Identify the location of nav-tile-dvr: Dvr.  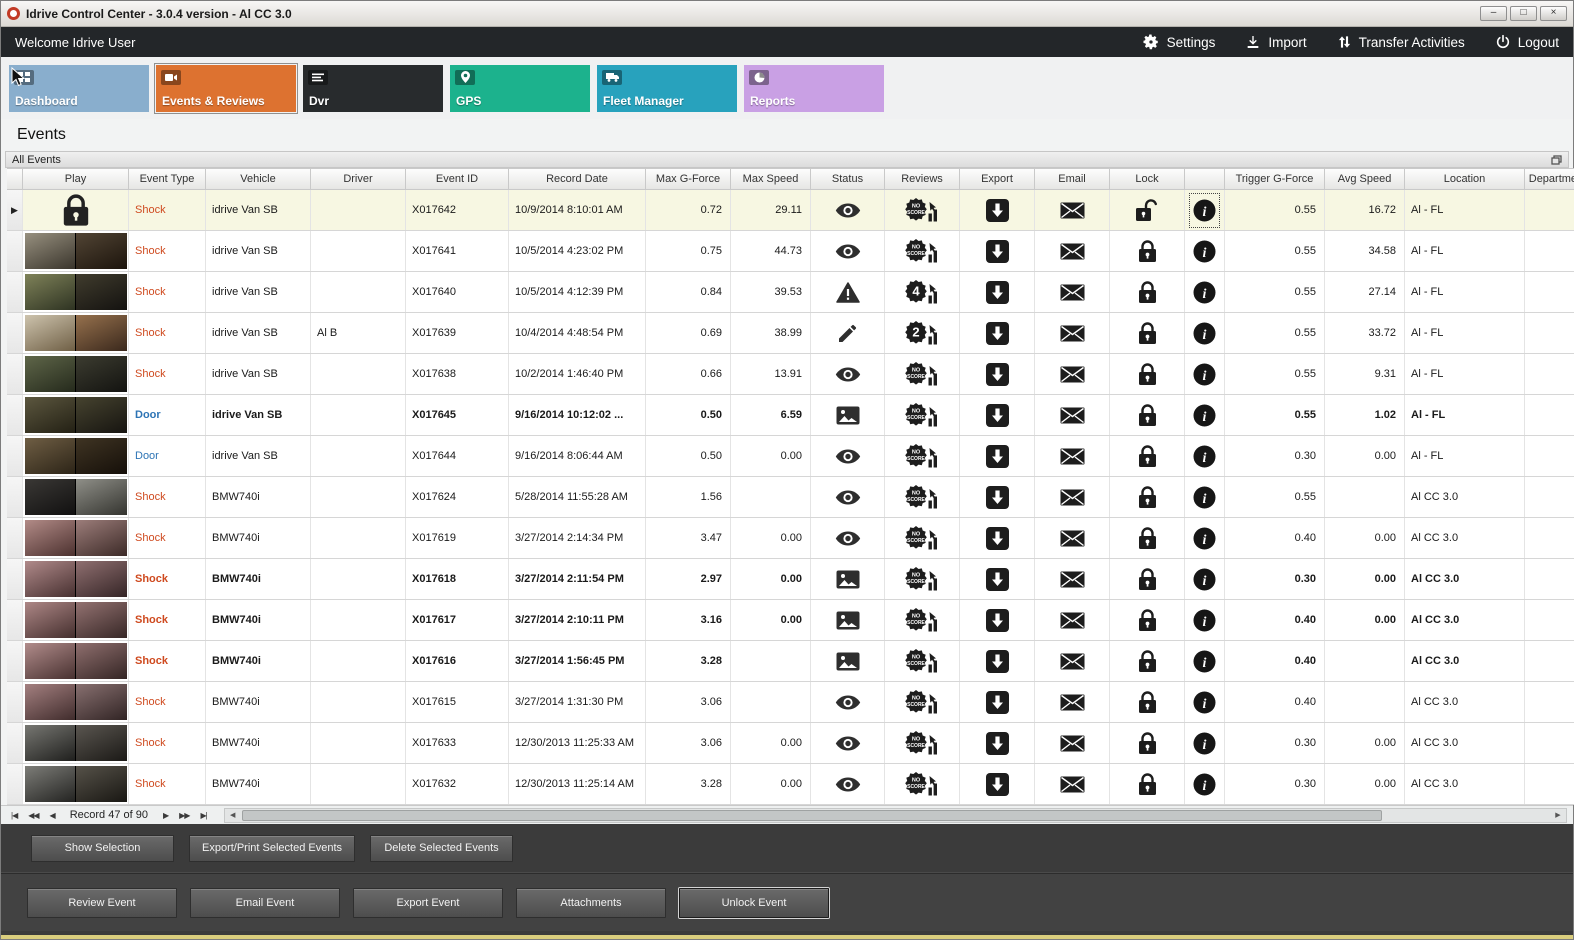
(373, 88).